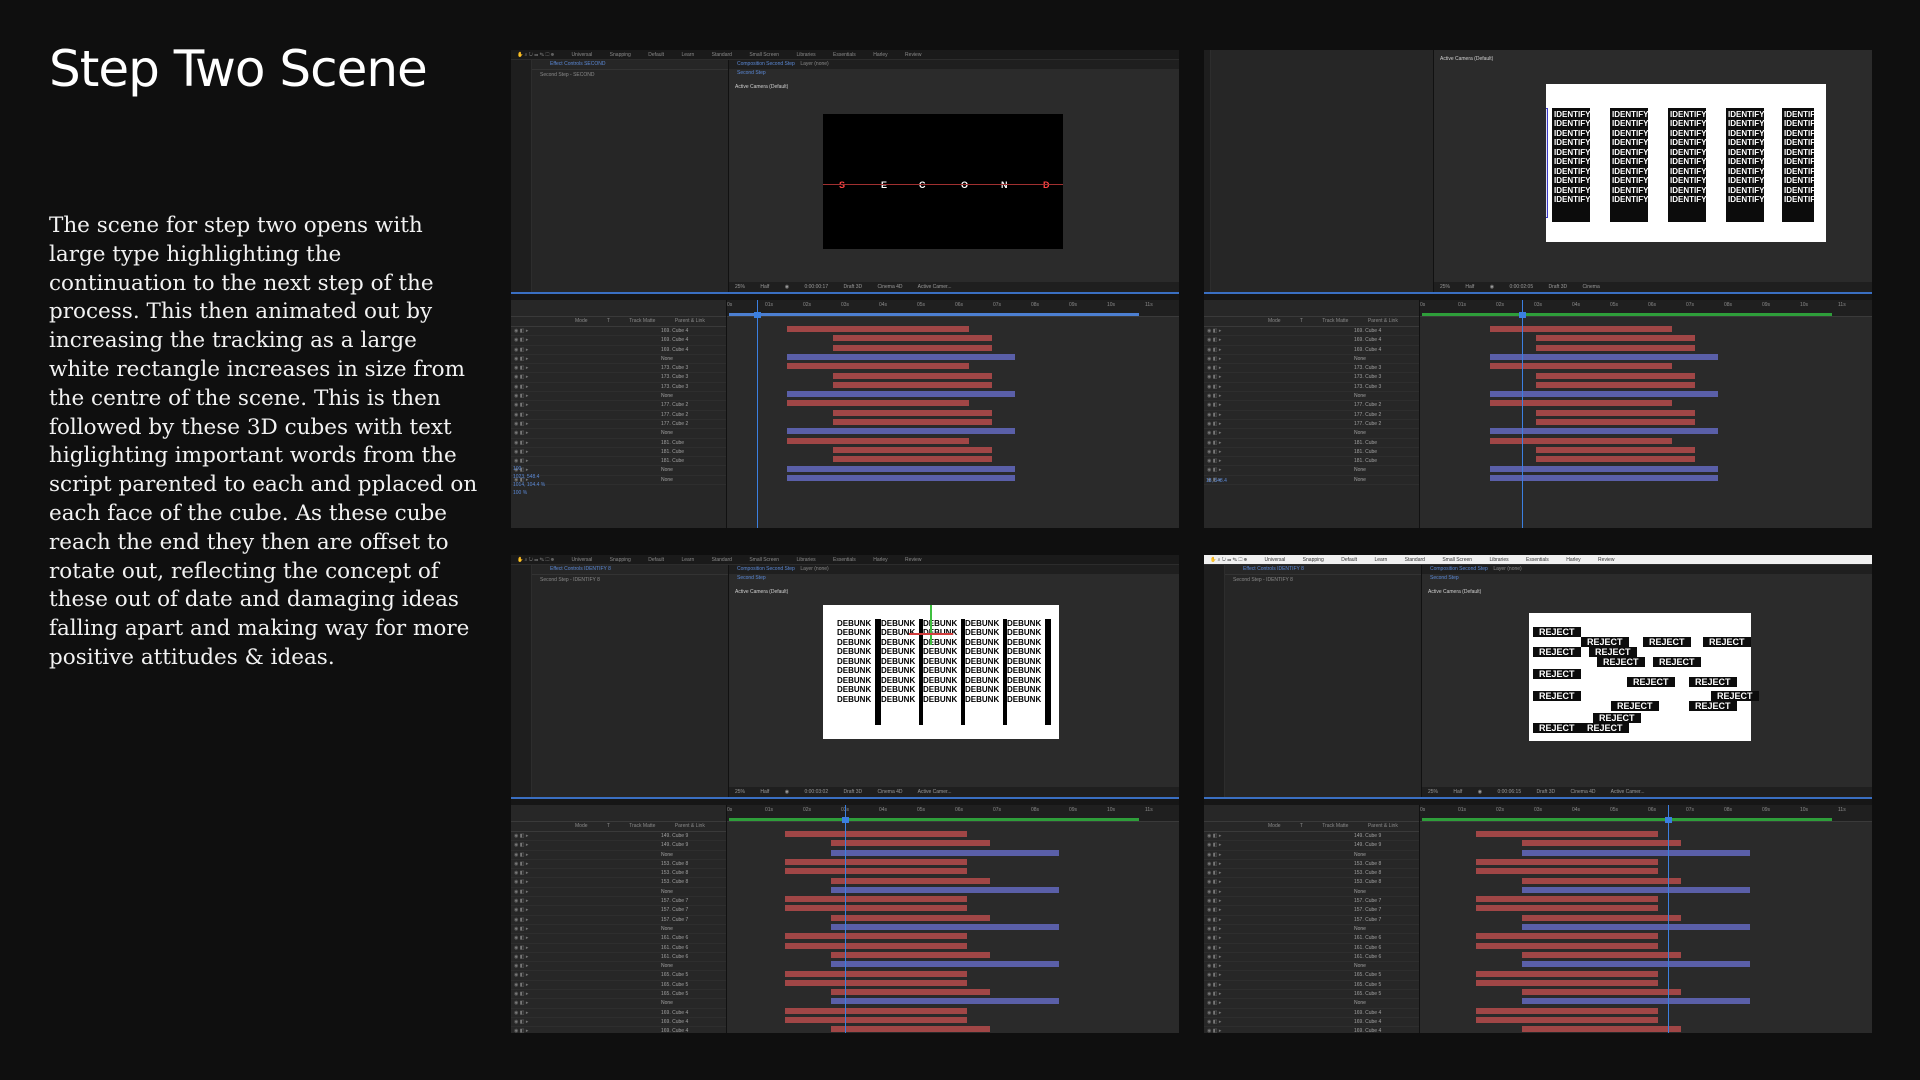  Describe the element at coordinates (740, 792) in the screenshot. I see `zoom-dropdown: 25%` at that location.